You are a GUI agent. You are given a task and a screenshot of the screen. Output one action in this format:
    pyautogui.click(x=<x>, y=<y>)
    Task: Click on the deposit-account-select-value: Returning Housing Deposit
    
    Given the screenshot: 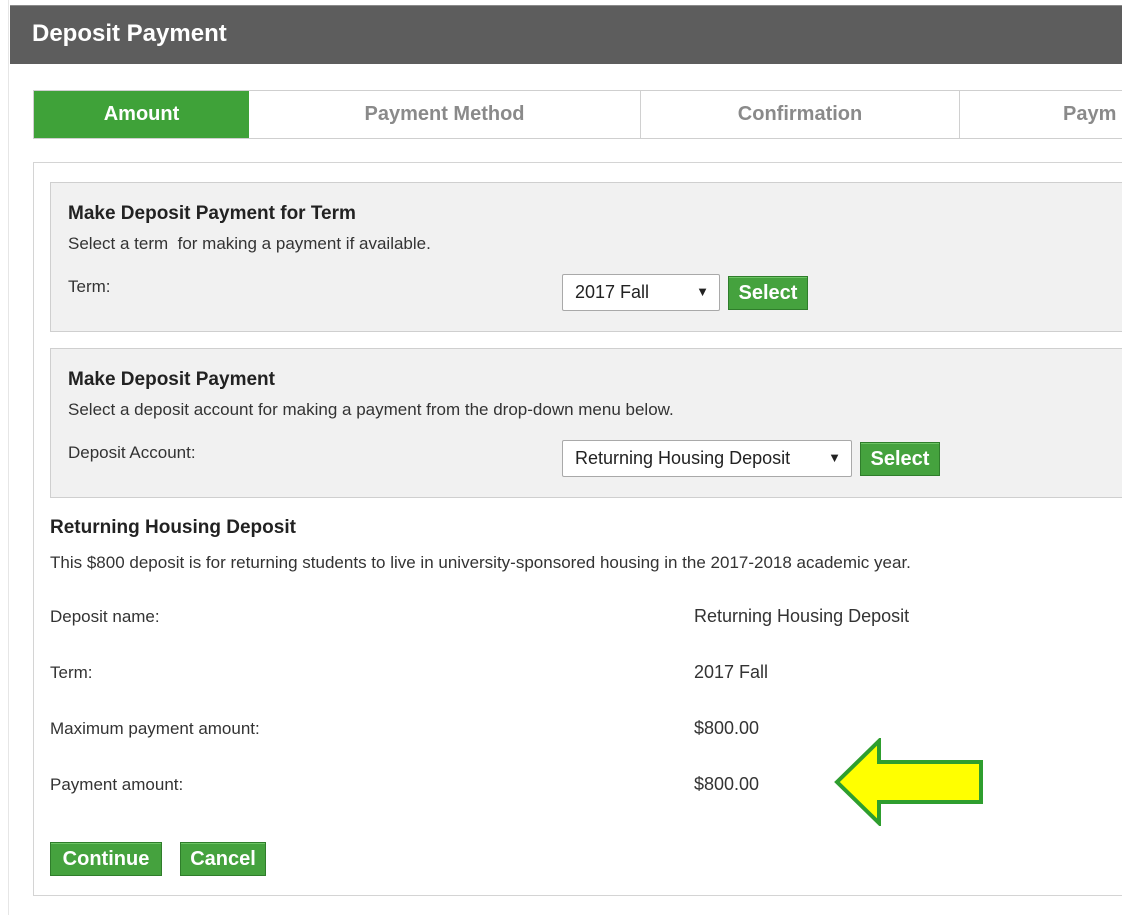 What is the action you would take?
    pyautogui.click(x=683, y=458)
    